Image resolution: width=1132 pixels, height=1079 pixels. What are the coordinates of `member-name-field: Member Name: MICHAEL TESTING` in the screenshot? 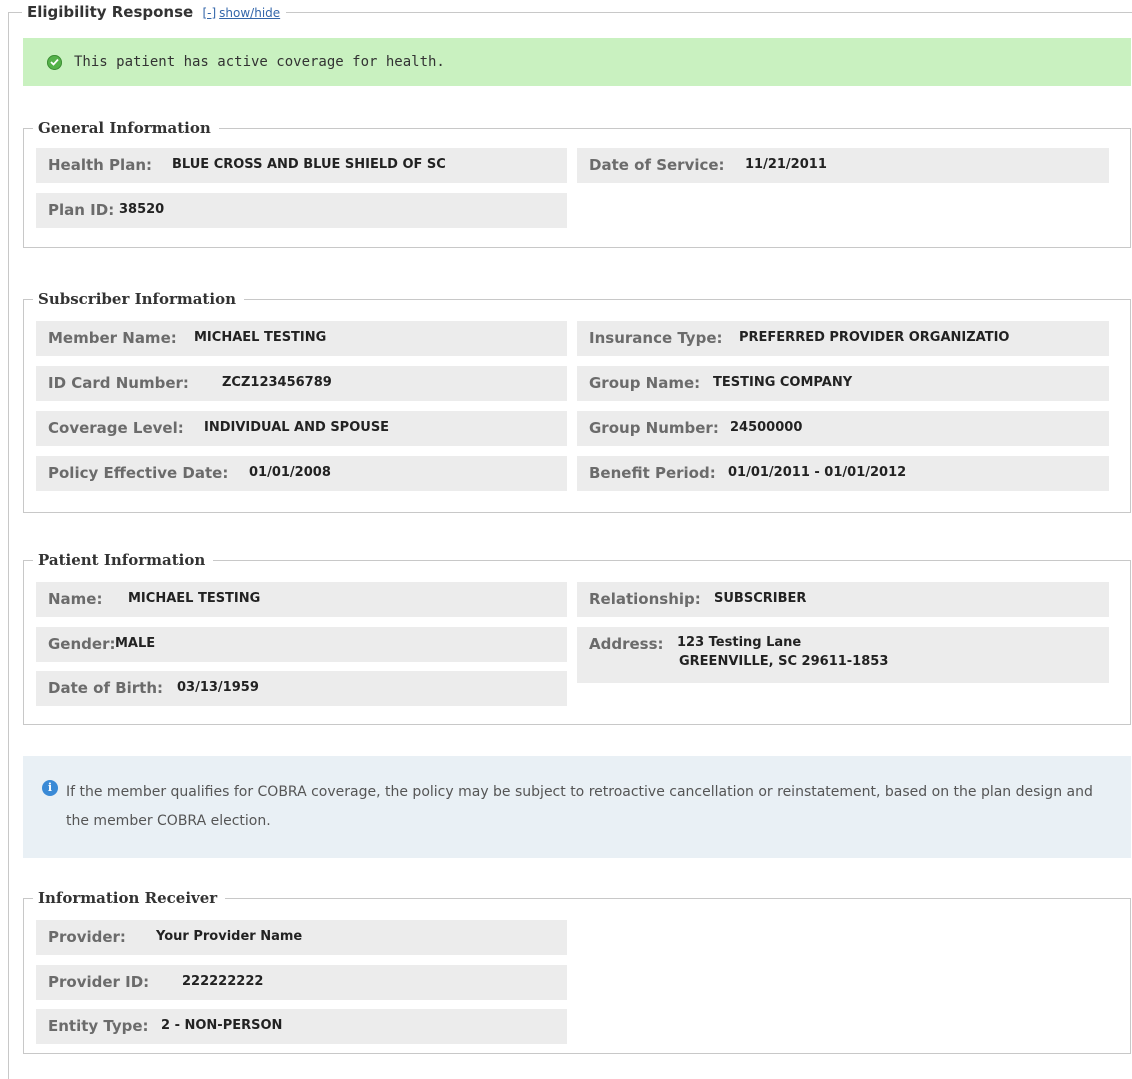 It's located at (301, 338).